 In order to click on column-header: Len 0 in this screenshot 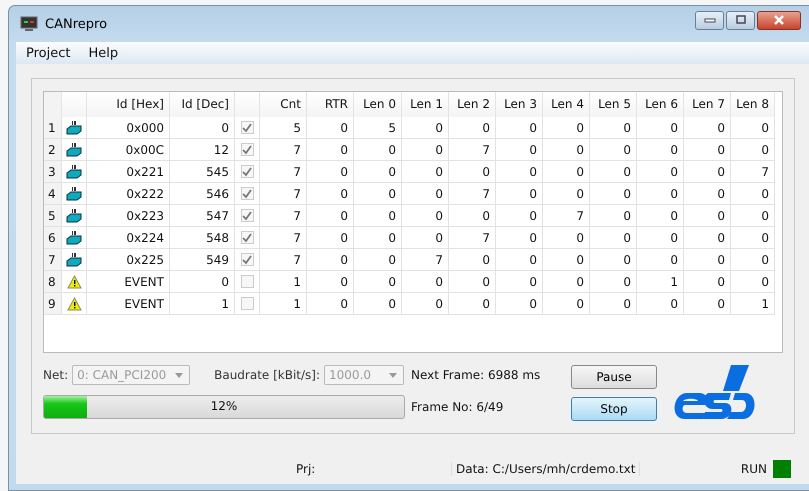, I will do `click(378, 104)`.